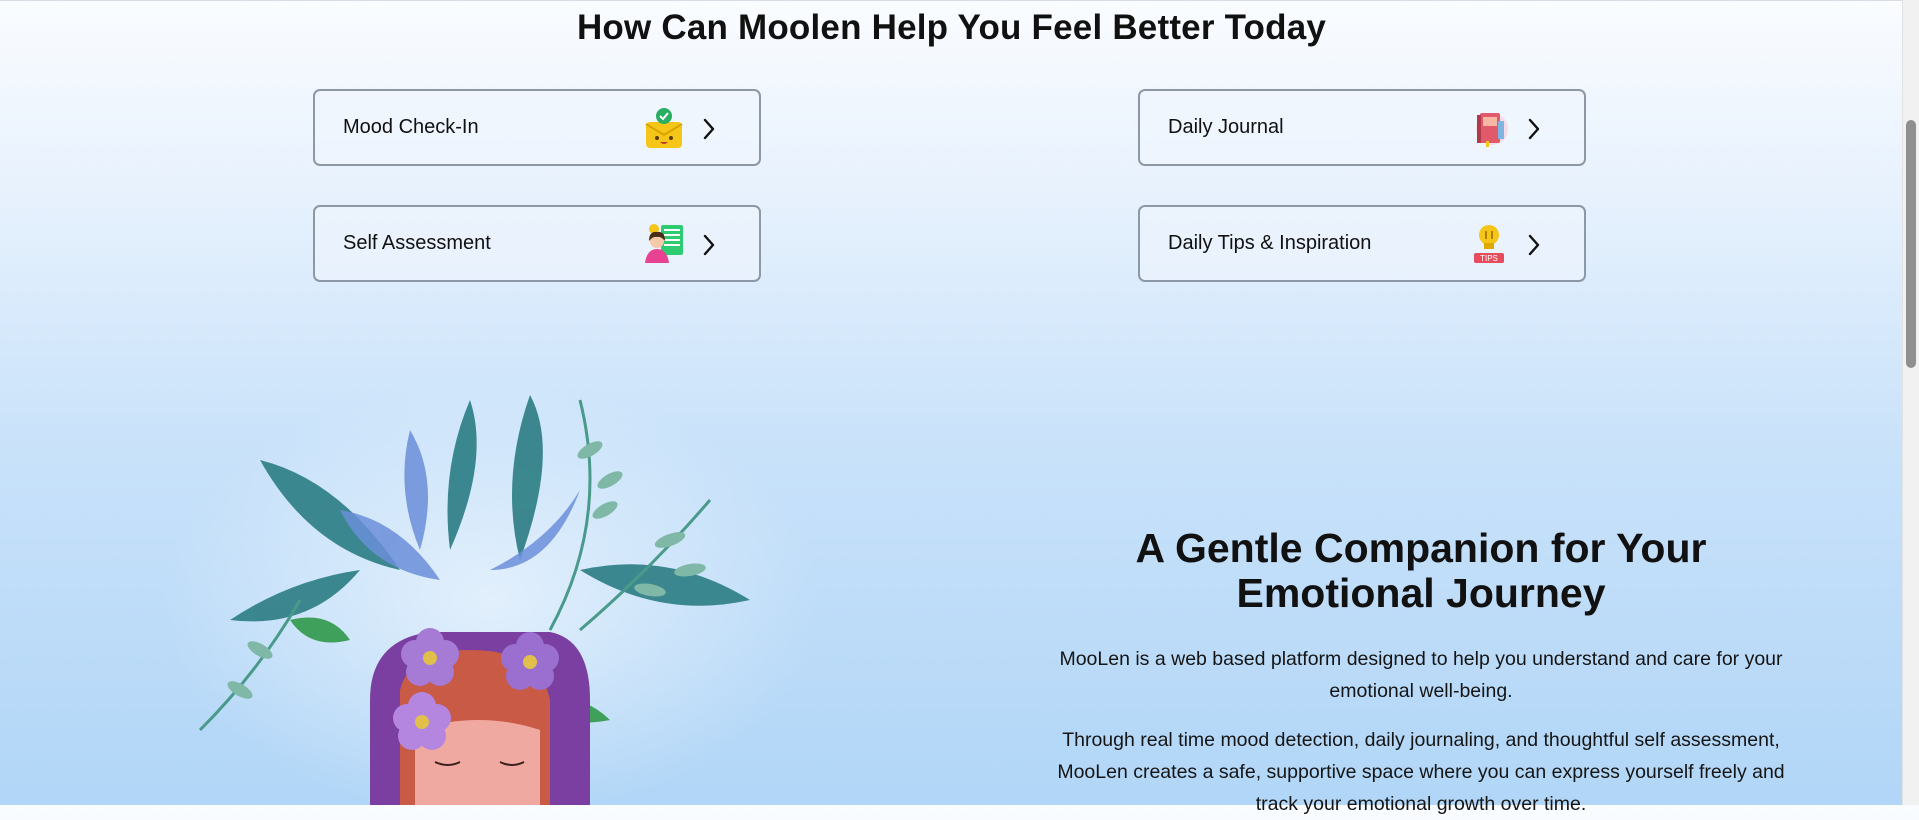 This screenshot has width=1919, height=820. Describe the element at coordinates (537, 127) in the screenshot. I see `mood-checkin-card: Mood Check-In` at that location.